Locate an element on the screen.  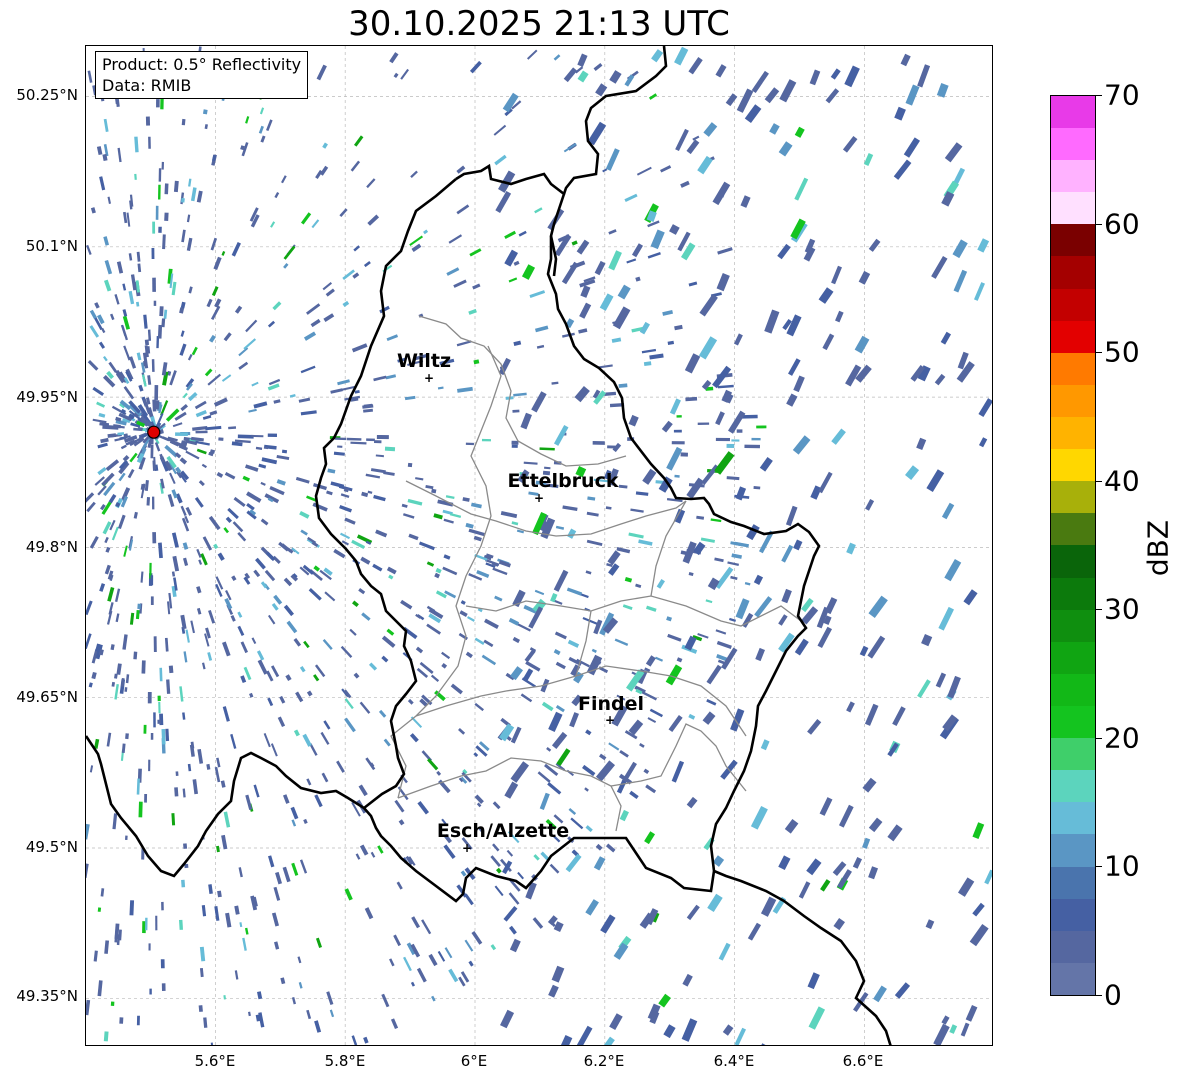
belgium-border is located at coordinates (385, 494).